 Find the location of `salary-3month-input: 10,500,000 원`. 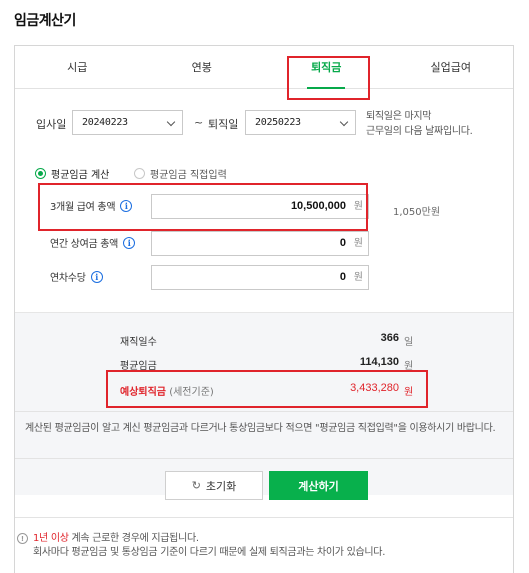

salary-3month-input: 10,500,000 원 is located at coordinates (260, 206).